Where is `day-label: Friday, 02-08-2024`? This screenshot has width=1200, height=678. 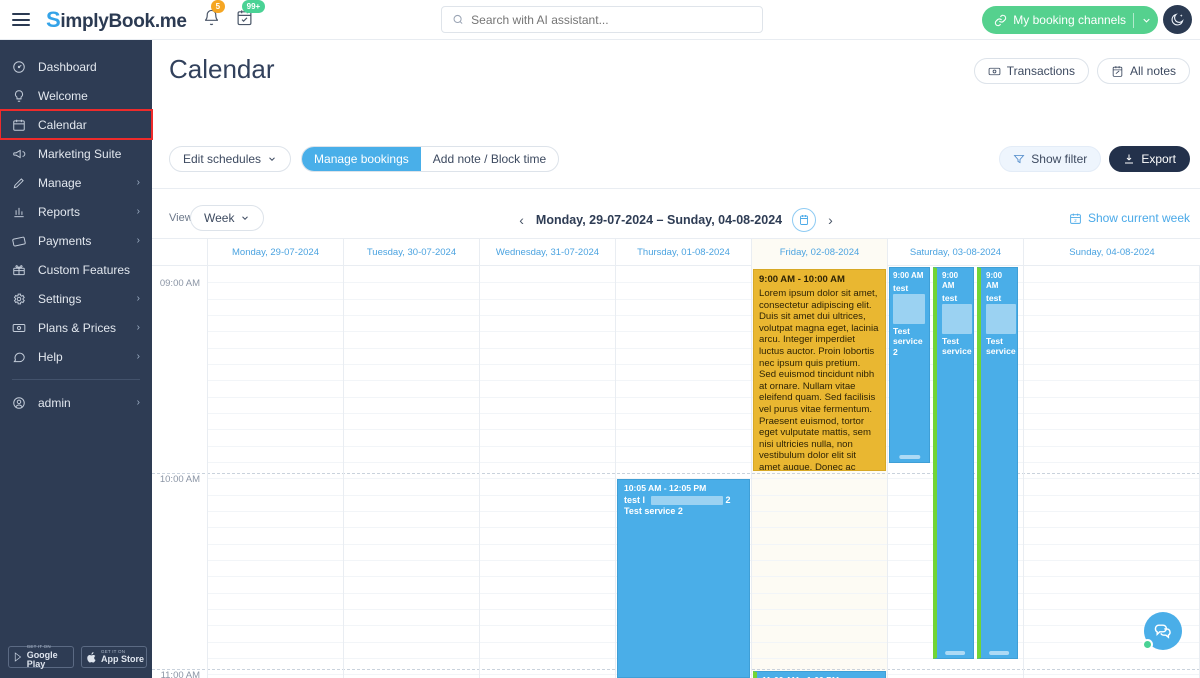 day-label: Friday, 02-08-2024 is located at coordinates (819, 252).